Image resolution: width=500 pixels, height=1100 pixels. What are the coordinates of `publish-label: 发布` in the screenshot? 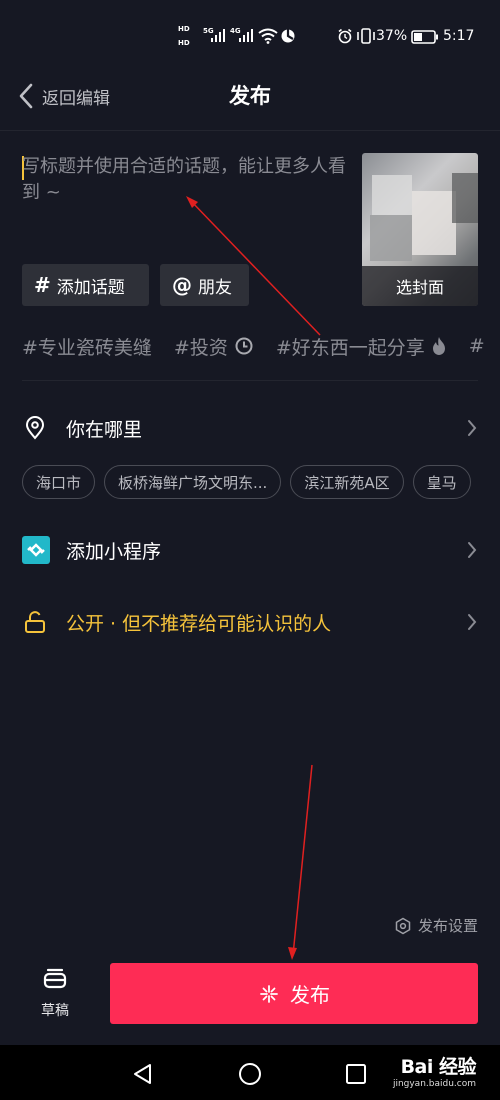 It's located at (310, 995).